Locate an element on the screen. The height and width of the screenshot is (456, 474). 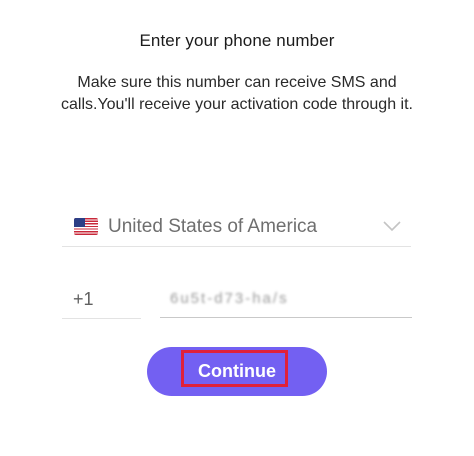
page-title: Enter your phone number is located at coordinates (237, 40).